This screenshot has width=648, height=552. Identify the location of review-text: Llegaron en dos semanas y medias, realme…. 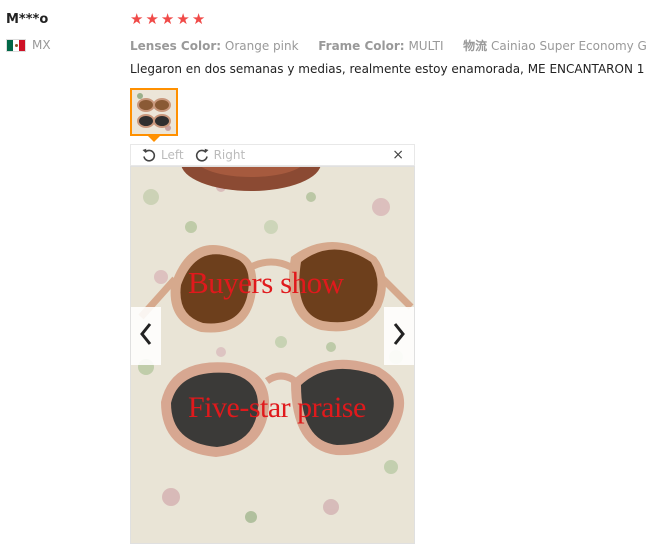
(389, 69).